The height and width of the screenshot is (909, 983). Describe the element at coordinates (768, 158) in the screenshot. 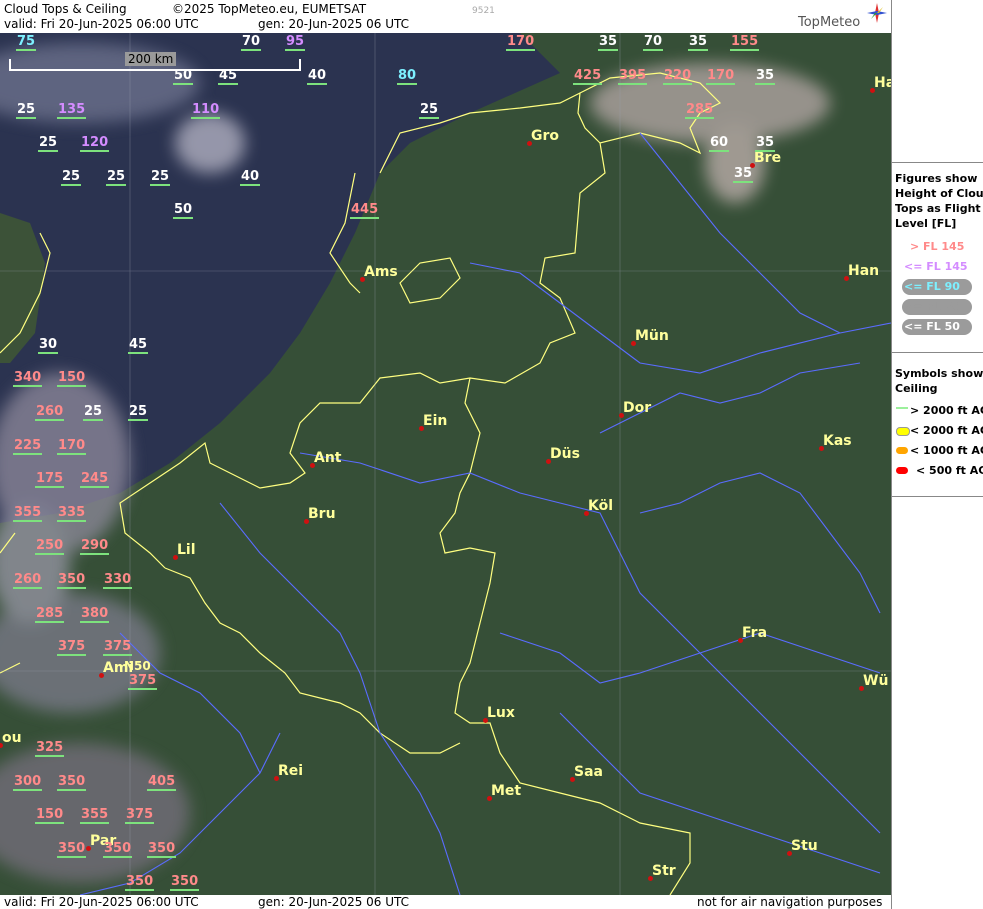

I see `city-label: Bre` at that location.